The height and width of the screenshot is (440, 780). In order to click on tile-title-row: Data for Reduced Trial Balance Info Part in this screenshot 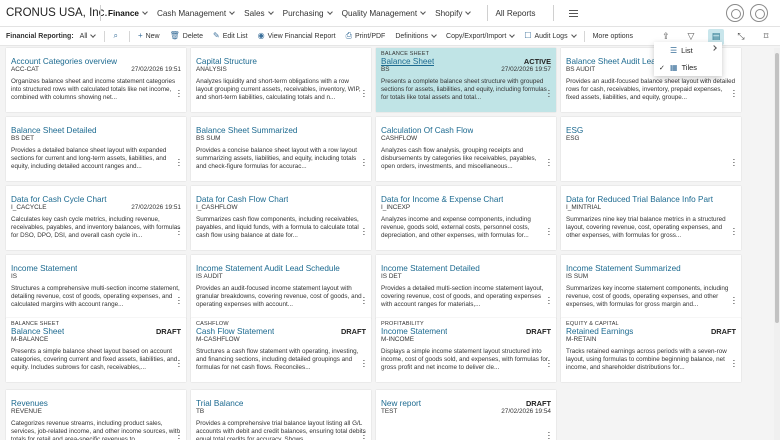, I will do `click(651, 199)`.